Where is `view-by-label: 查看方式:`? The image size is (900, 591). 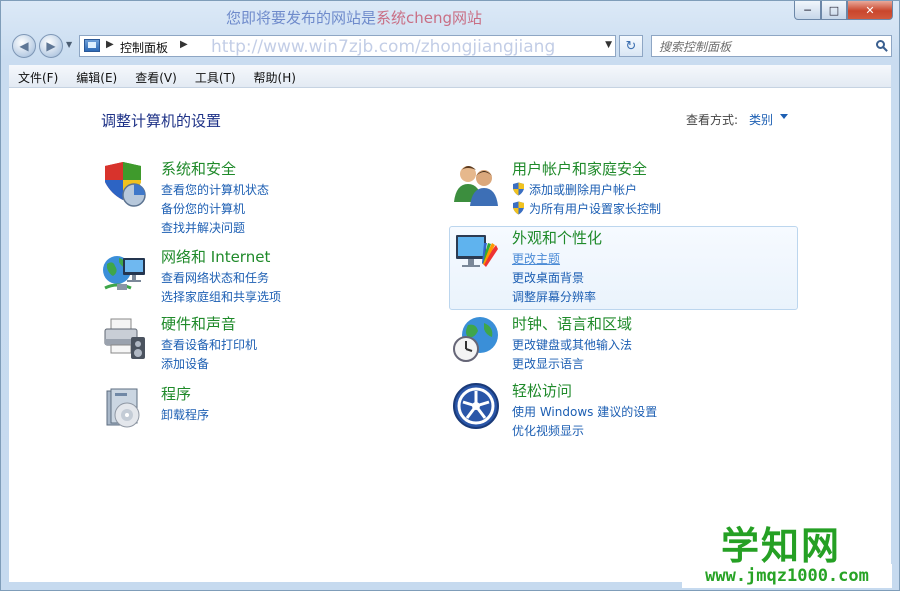
view-by-label: 查看方式: is located at coordinates (712, 120).